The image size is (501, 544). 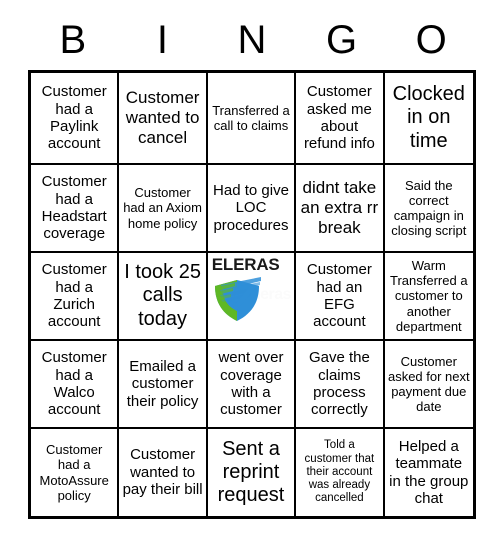 I want to click on bingo-header-row: BINGO, so click(x=252, y=40).